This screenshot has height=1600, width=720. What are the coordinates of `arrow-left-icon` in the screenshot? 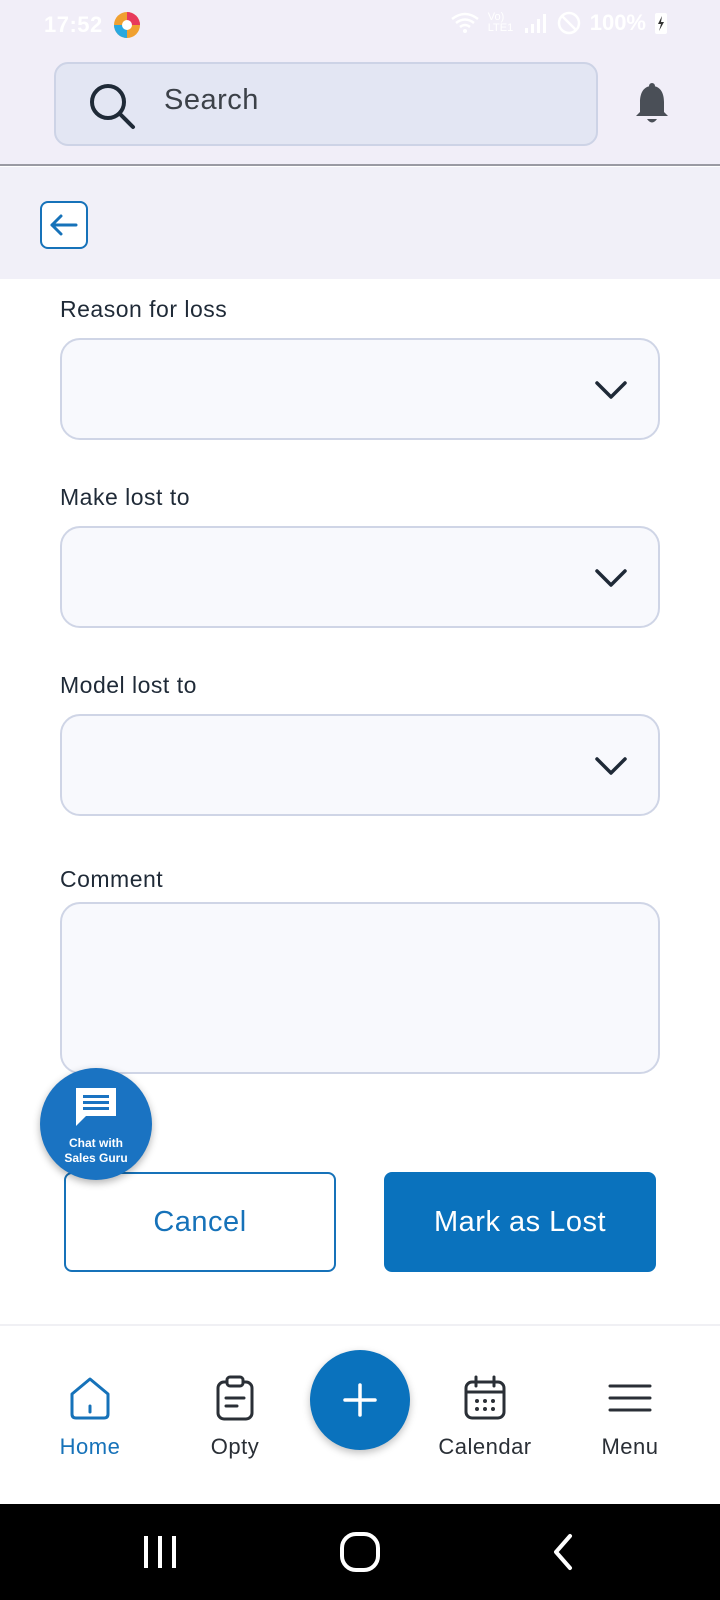 It's located at (64, 225).